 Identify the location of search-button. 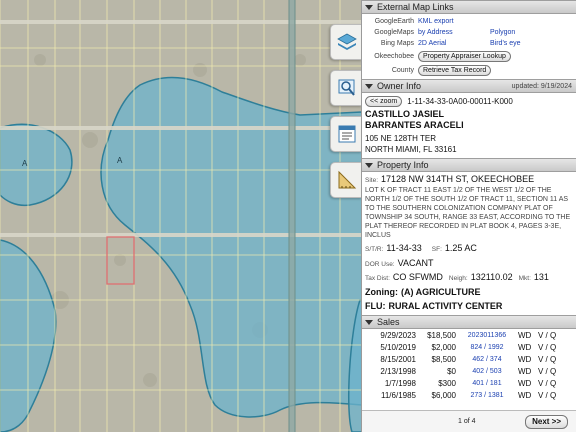
(346, 88).